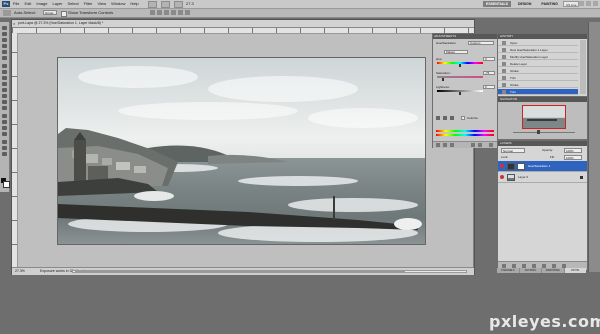 Image resolution: width=600 pixels, height=334 pixels. What do you see at coordinates (463, 118) in the screenshot?
I see `colorize-checkbox` at bounding box center [463, 118].